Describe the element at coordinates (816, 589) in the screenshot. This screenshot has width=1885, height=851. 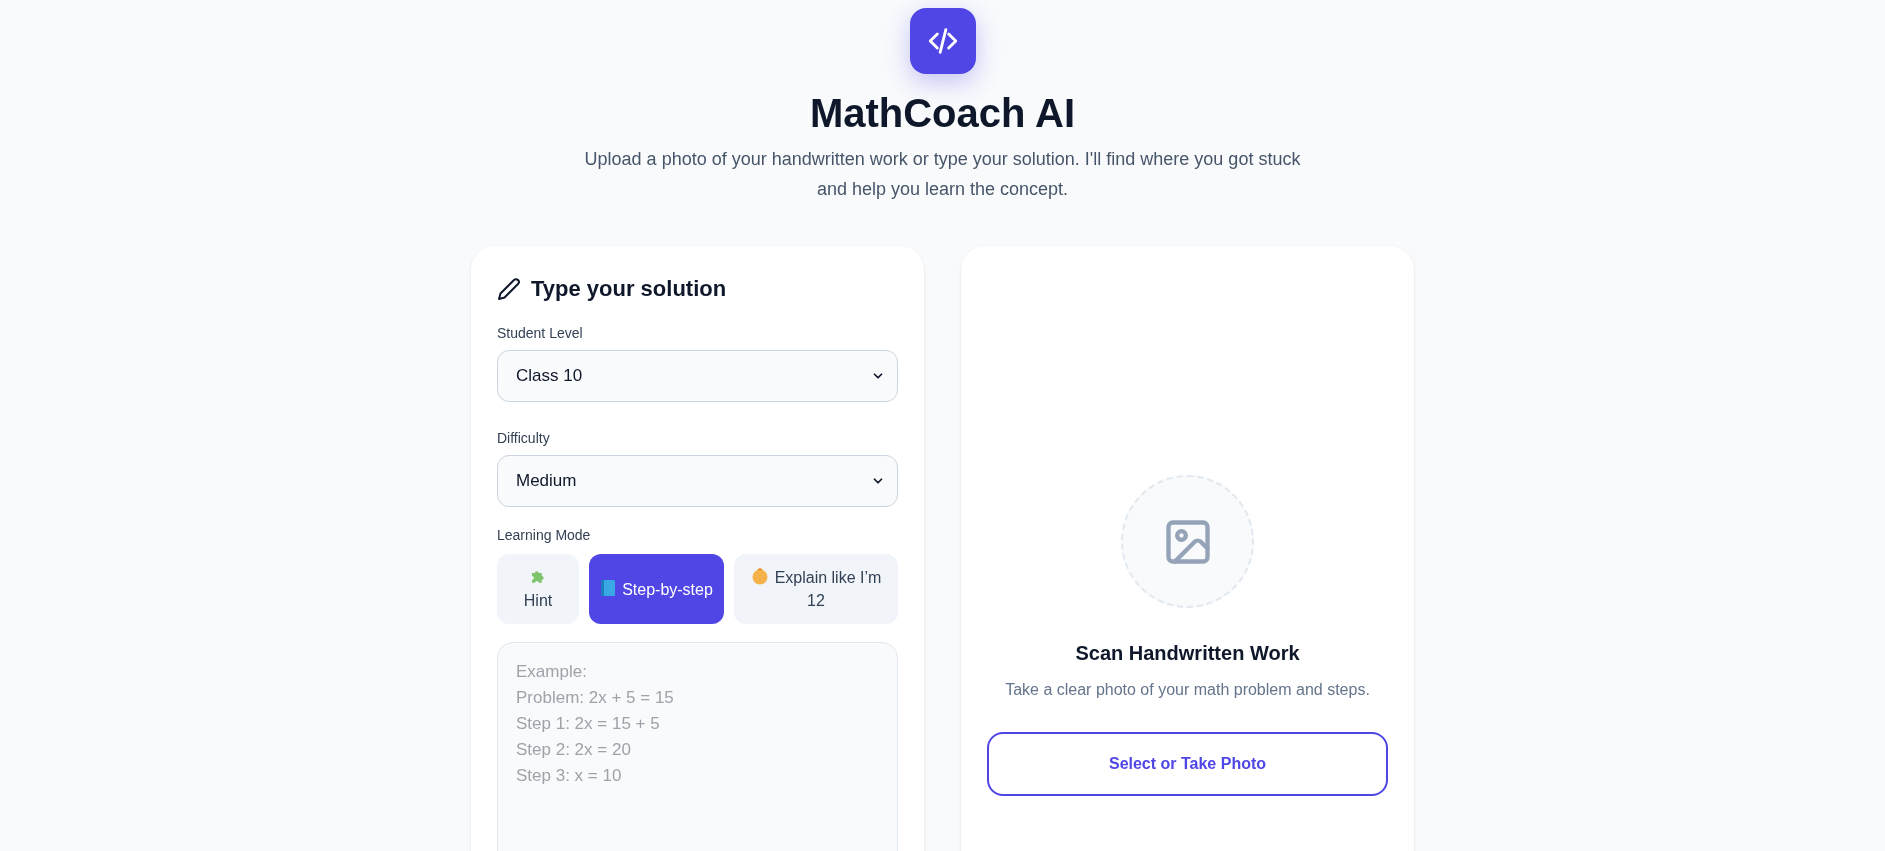
I see `mode-button: Explain like I’m 12` at that location.